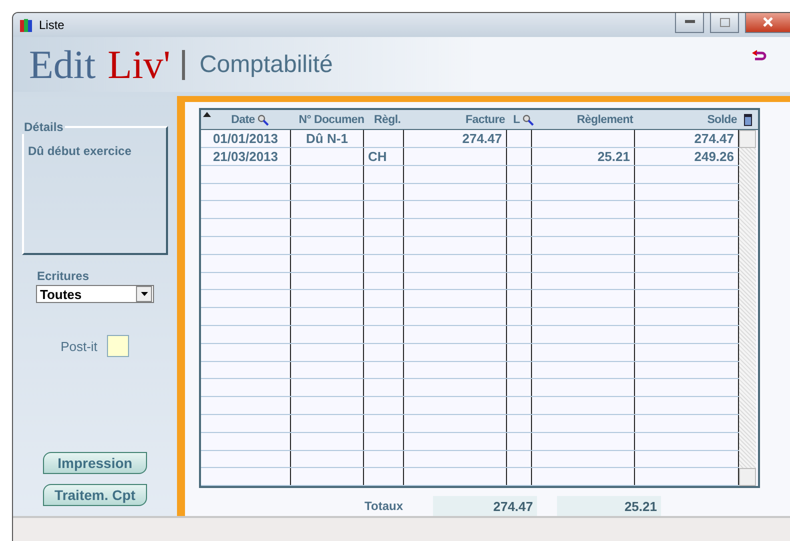  I want to click on logo-text: Liv', so click(139, 64).